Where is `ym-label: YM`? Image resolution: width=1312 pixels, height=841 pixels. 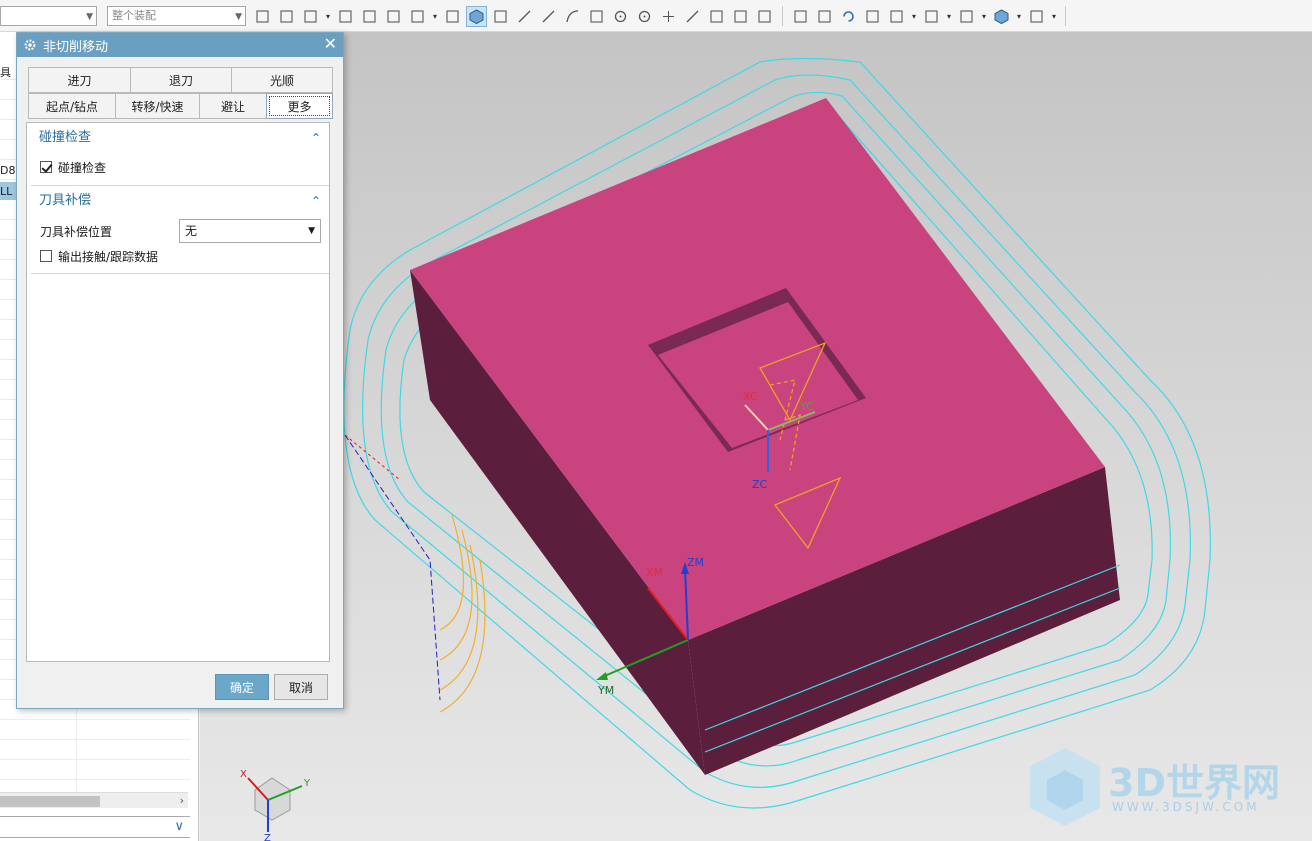
ym-label: YM is located at coordinates (605, 690).